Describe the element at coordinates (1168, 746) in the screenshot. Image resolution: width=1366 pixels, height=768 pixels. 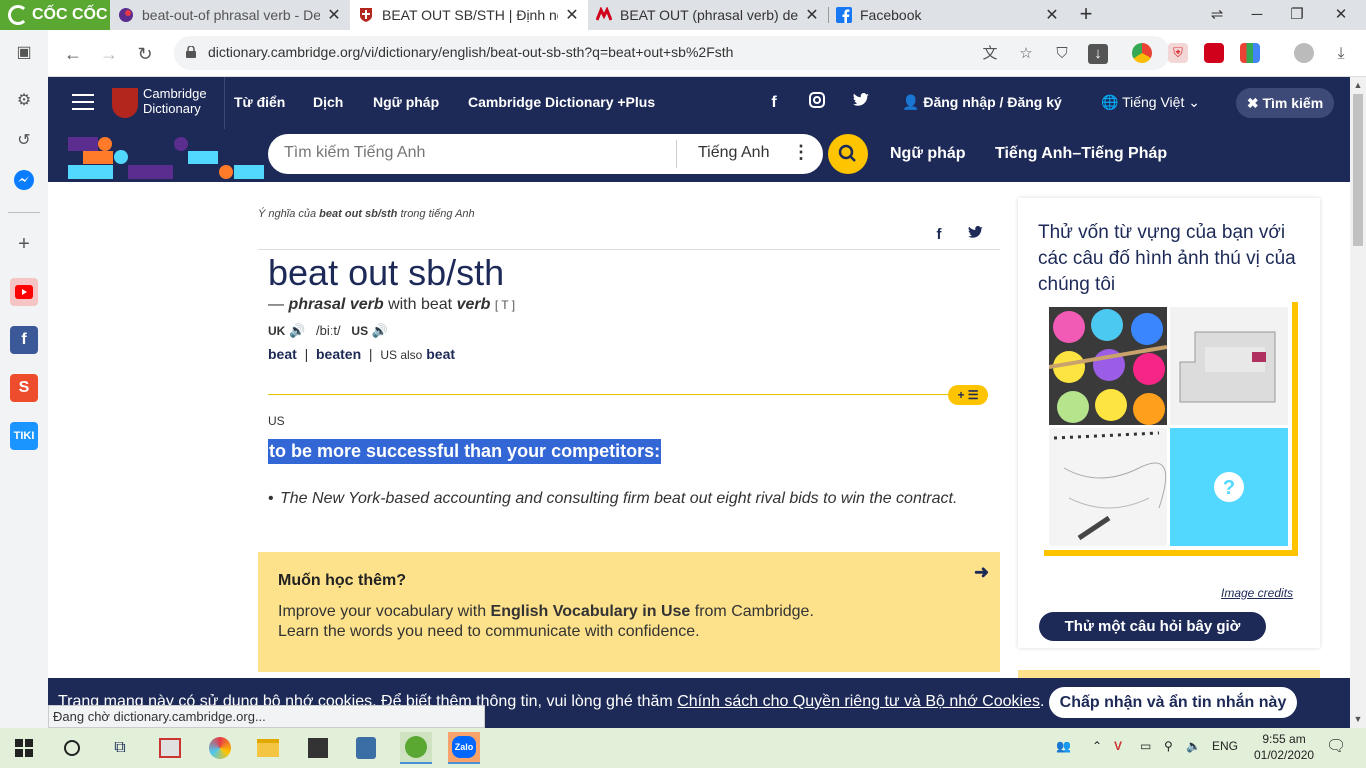
I see `wifi-icon: ⚲` at that location.